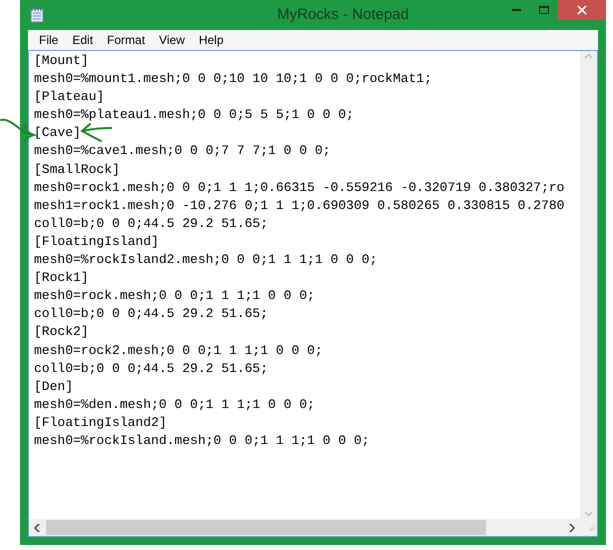  What do you see at coordinates (174, 296) in the screenshot?
I see `text-line: mesh0=rock.mesh;0 0 0;1 1 1;1 0 0 0;` at bounding box center [174, 296].